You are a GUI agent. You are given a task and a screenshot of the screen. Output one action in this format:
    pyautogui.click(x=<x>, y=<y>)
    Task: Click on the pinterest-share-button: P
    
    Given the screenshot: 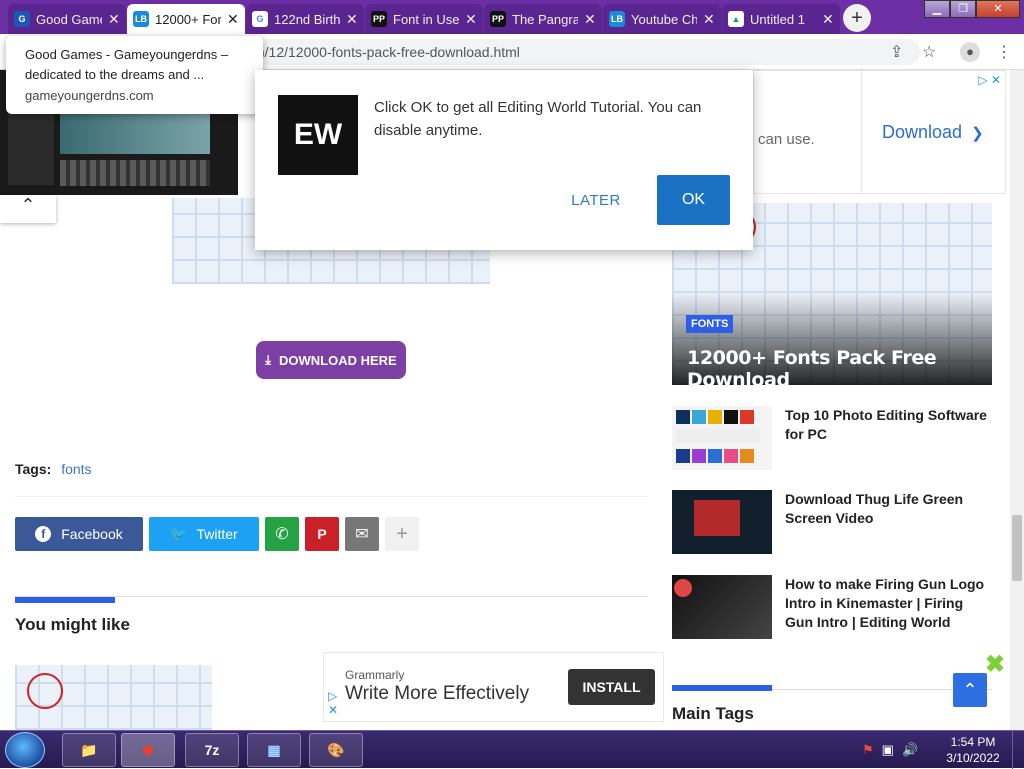 What is the action you would take?
    pyautogui.click(x=322, y=534)
    